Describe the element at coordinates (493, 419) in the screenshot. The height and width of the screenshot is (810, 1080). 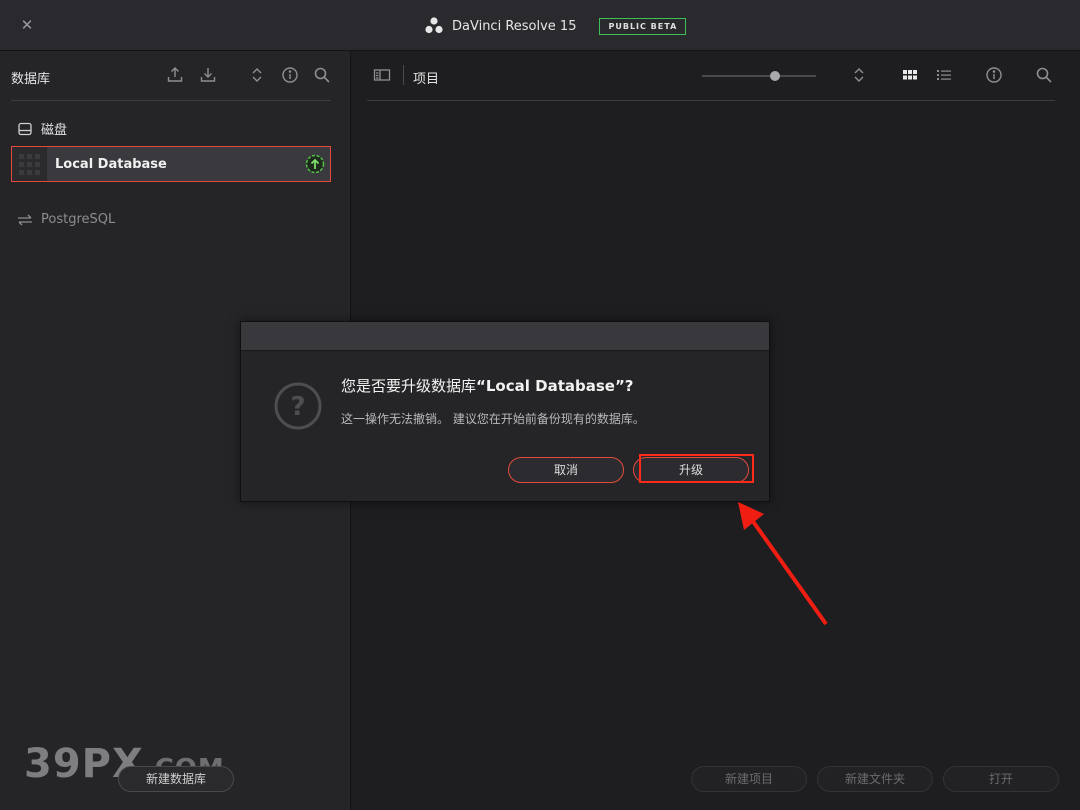
I see `dialog-message: 这一操作无法撤销。 建议您在开始前备份现有的数据库。` at that location.